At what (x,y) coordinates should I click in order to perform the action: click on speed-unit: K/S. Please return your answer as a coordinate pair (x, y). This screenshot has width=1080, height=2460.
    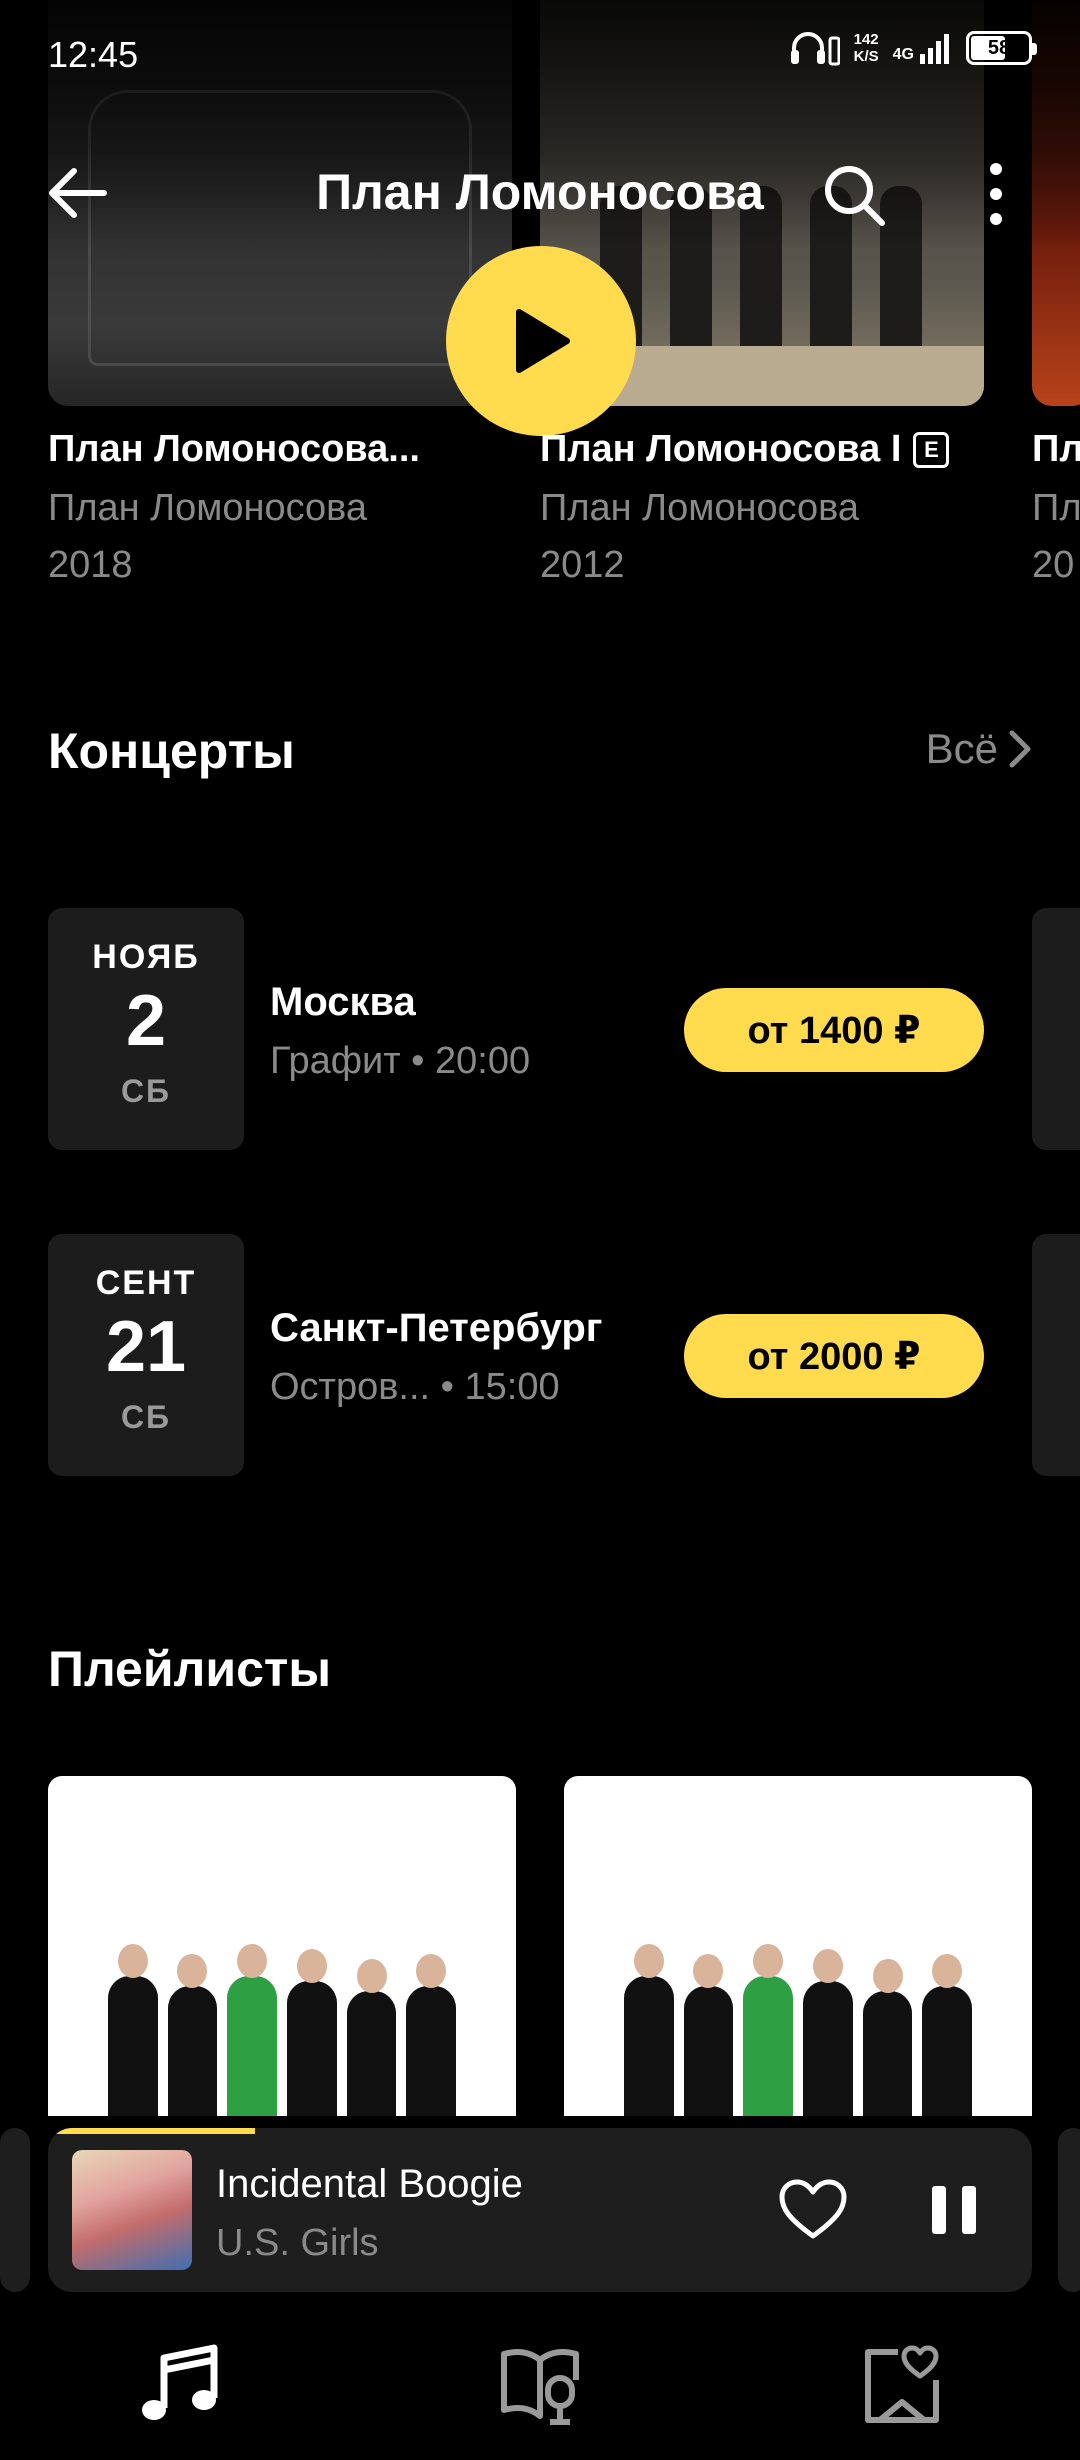
    Looking at the image, I should click on (866, 56).